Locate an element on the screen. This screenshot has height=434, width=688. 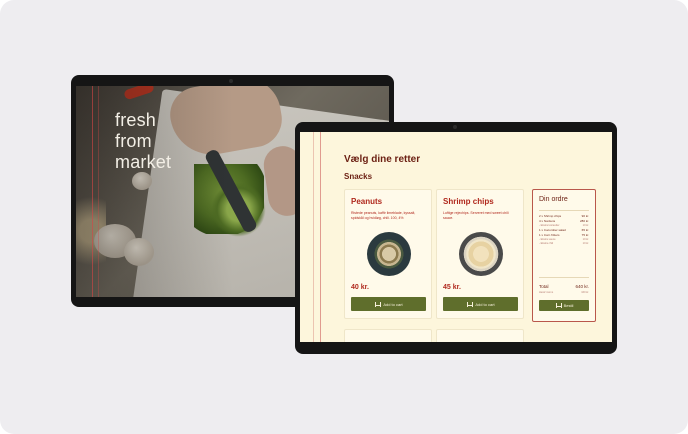
order-line-amount: 10 kr. is located at coordinates (585, 243).